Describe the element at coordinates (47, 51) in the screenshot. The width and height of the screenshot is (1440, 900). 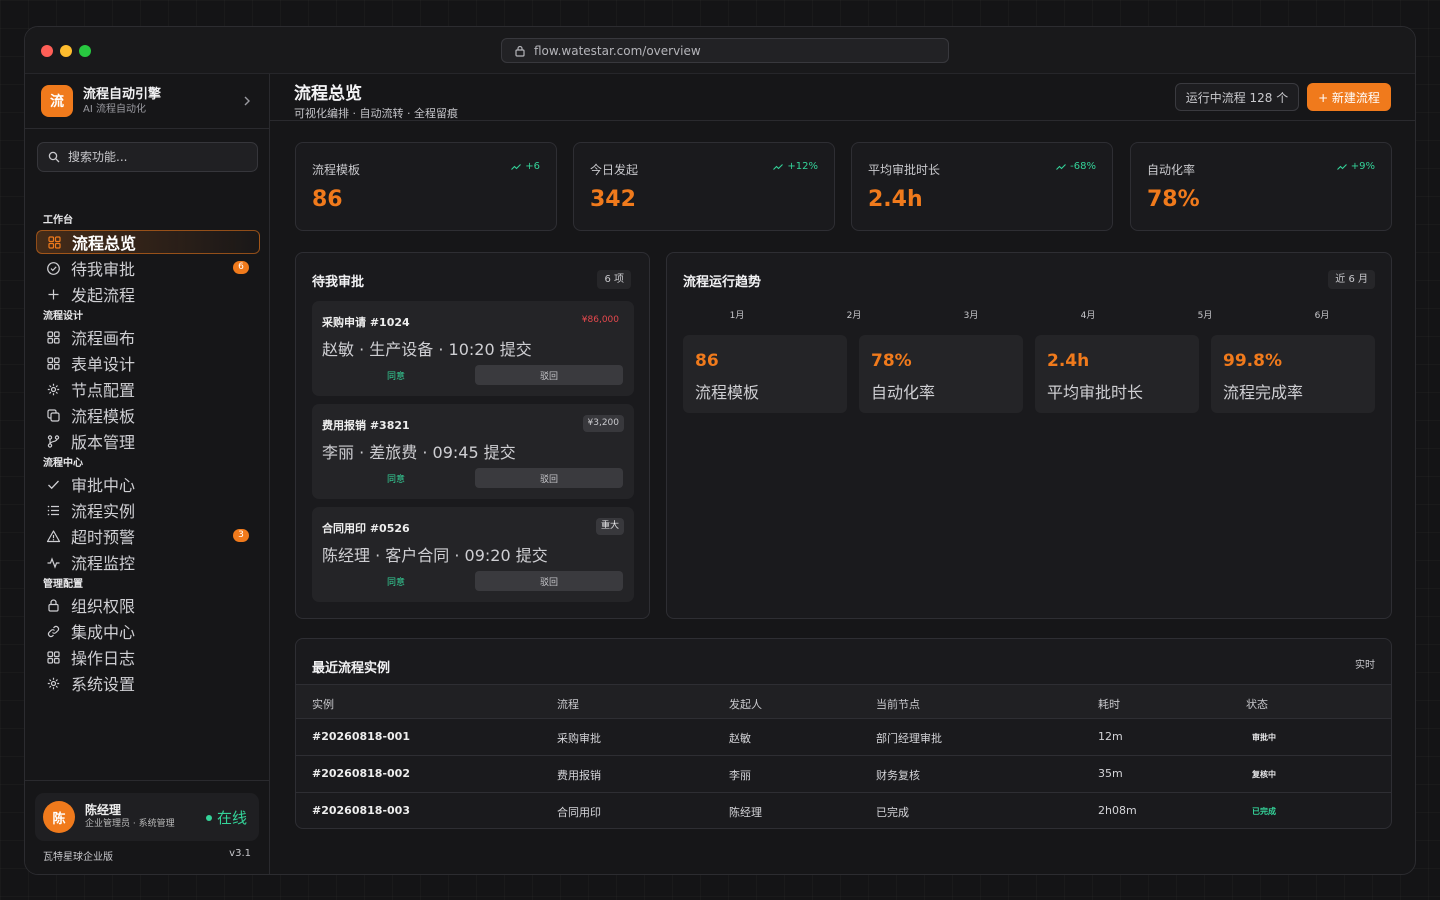
I see `close-window-button` at that location.